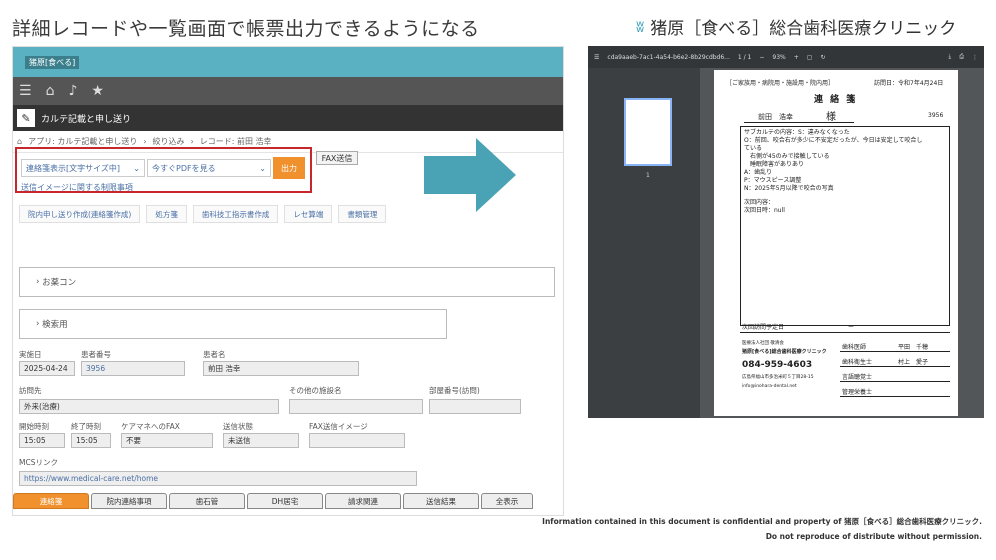 The width and height of the screenshot is (996, 560). What do you see at coordinates (42, 440) in the screenshot?
I see `start-field: 15:05` at bounding box center [42, 440].